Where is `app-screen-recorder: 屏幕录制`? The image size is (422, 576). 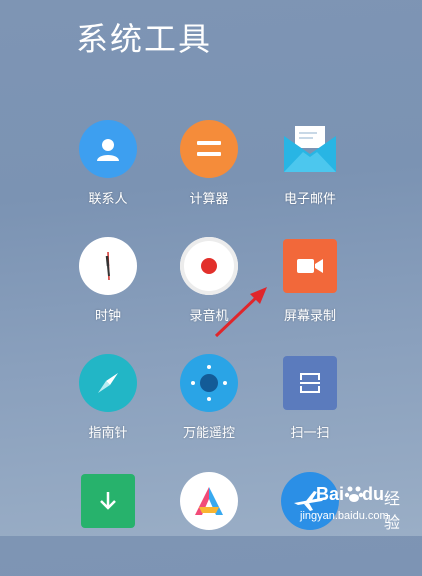 app-screen-recorder: 屏幕录制 is located at coordinates (310, 289).